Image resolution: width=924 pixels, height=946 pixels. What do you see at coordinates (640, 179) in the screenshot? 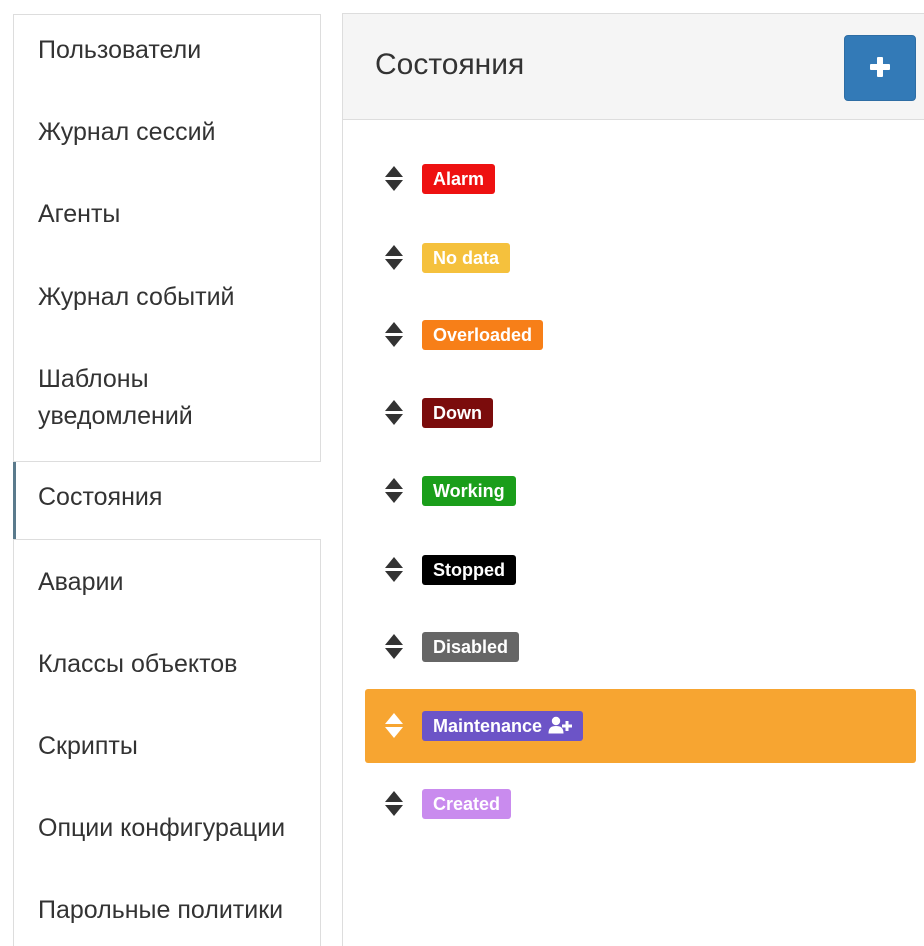
I see `state-row: Alarm` at bounding box center [640, 179].